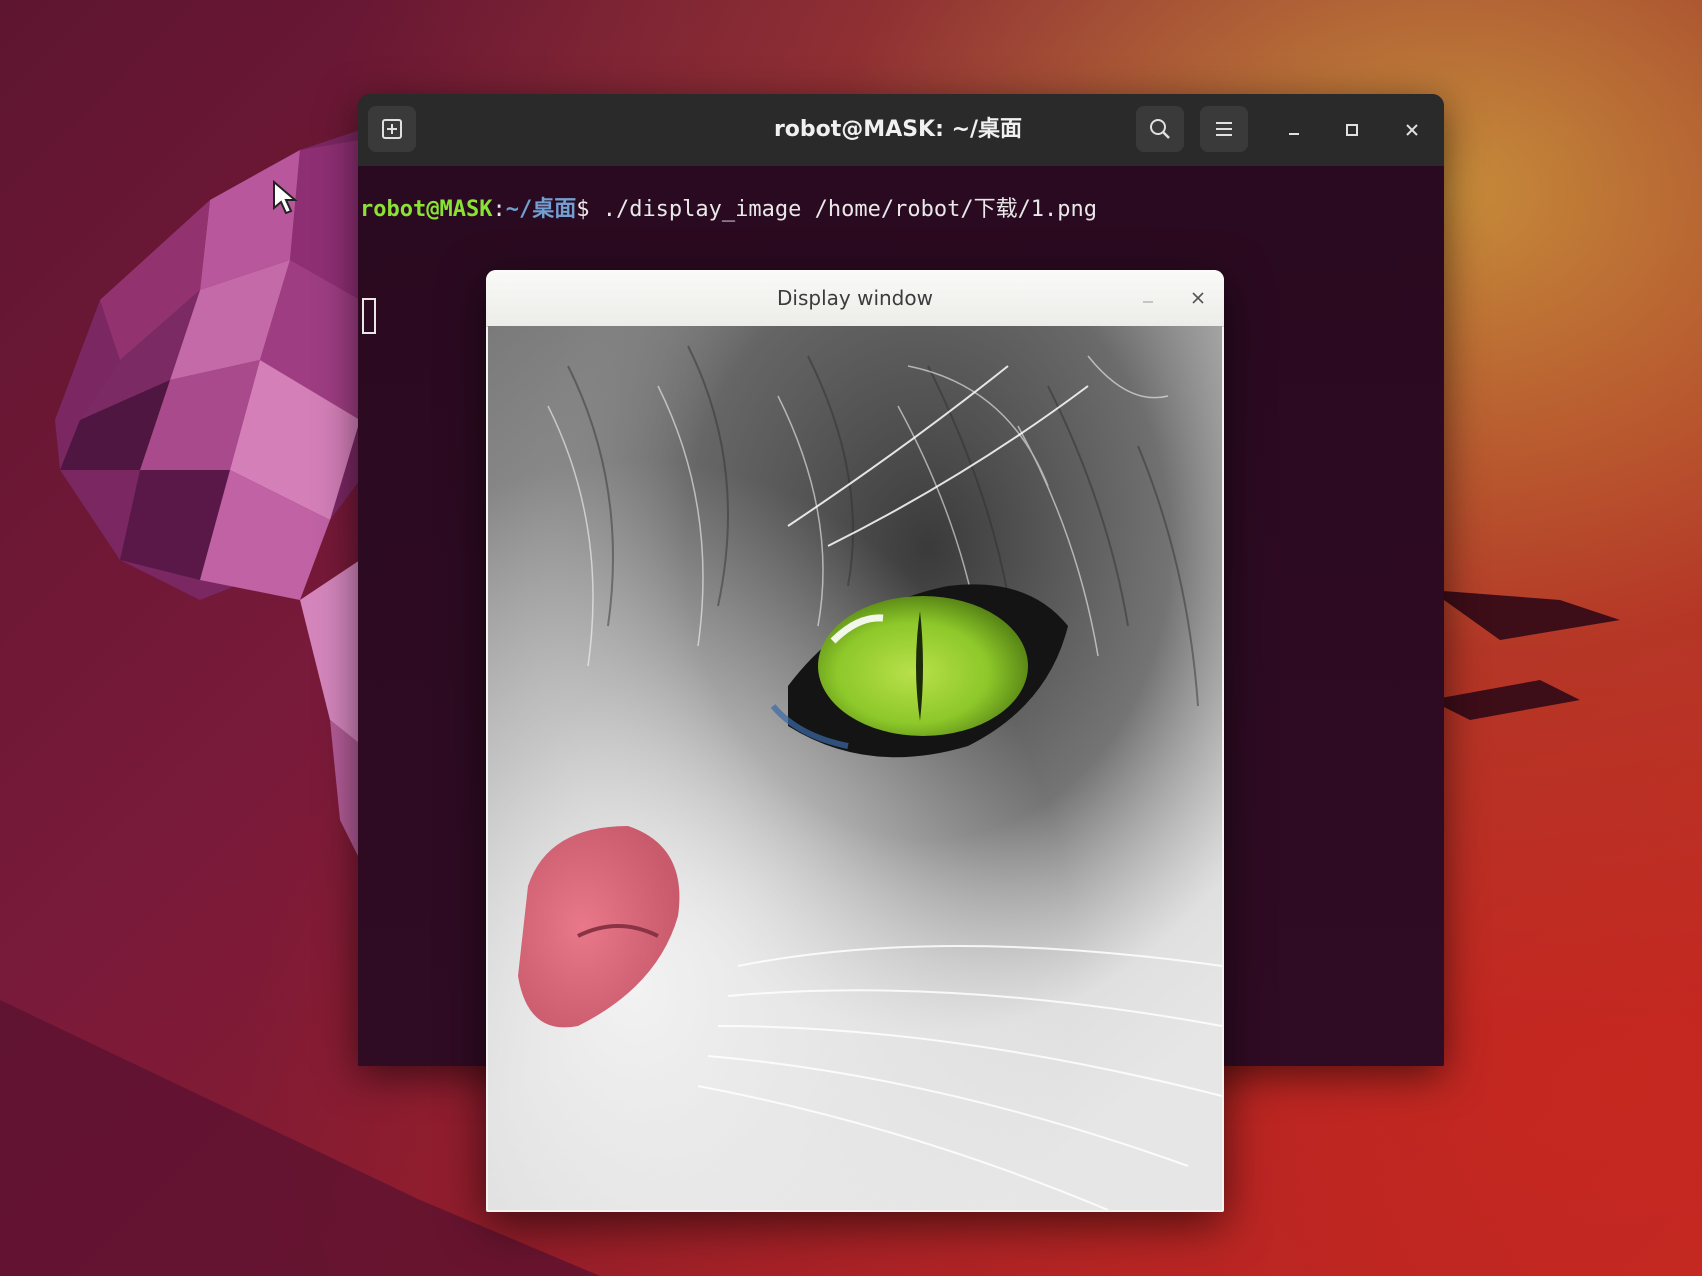 This screenshot has height=1276, width=1702. Describe the element at coordinates (1148, 298) in the screenshot. I see `display-minimize-button` at that location.